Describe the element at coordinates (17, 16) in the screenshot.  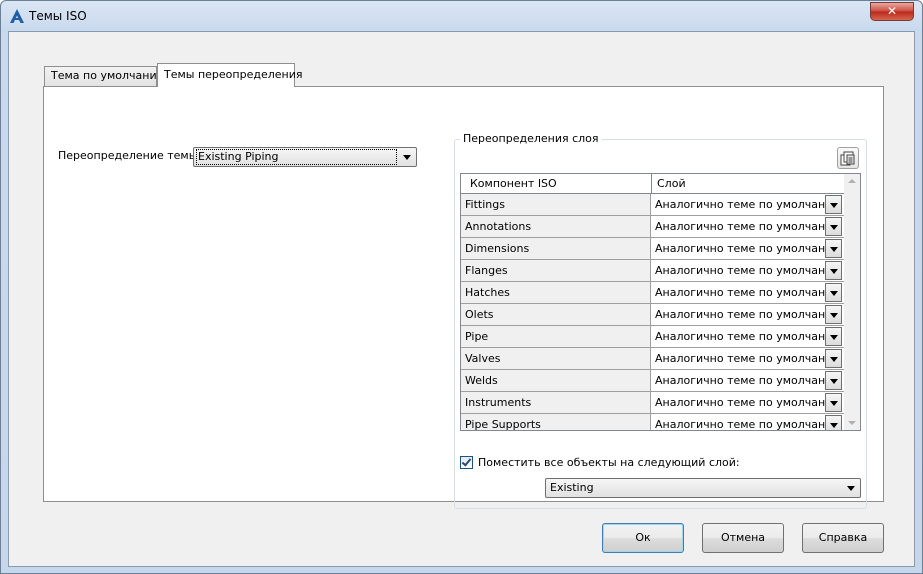
I see `app-logo-icon` at that location.